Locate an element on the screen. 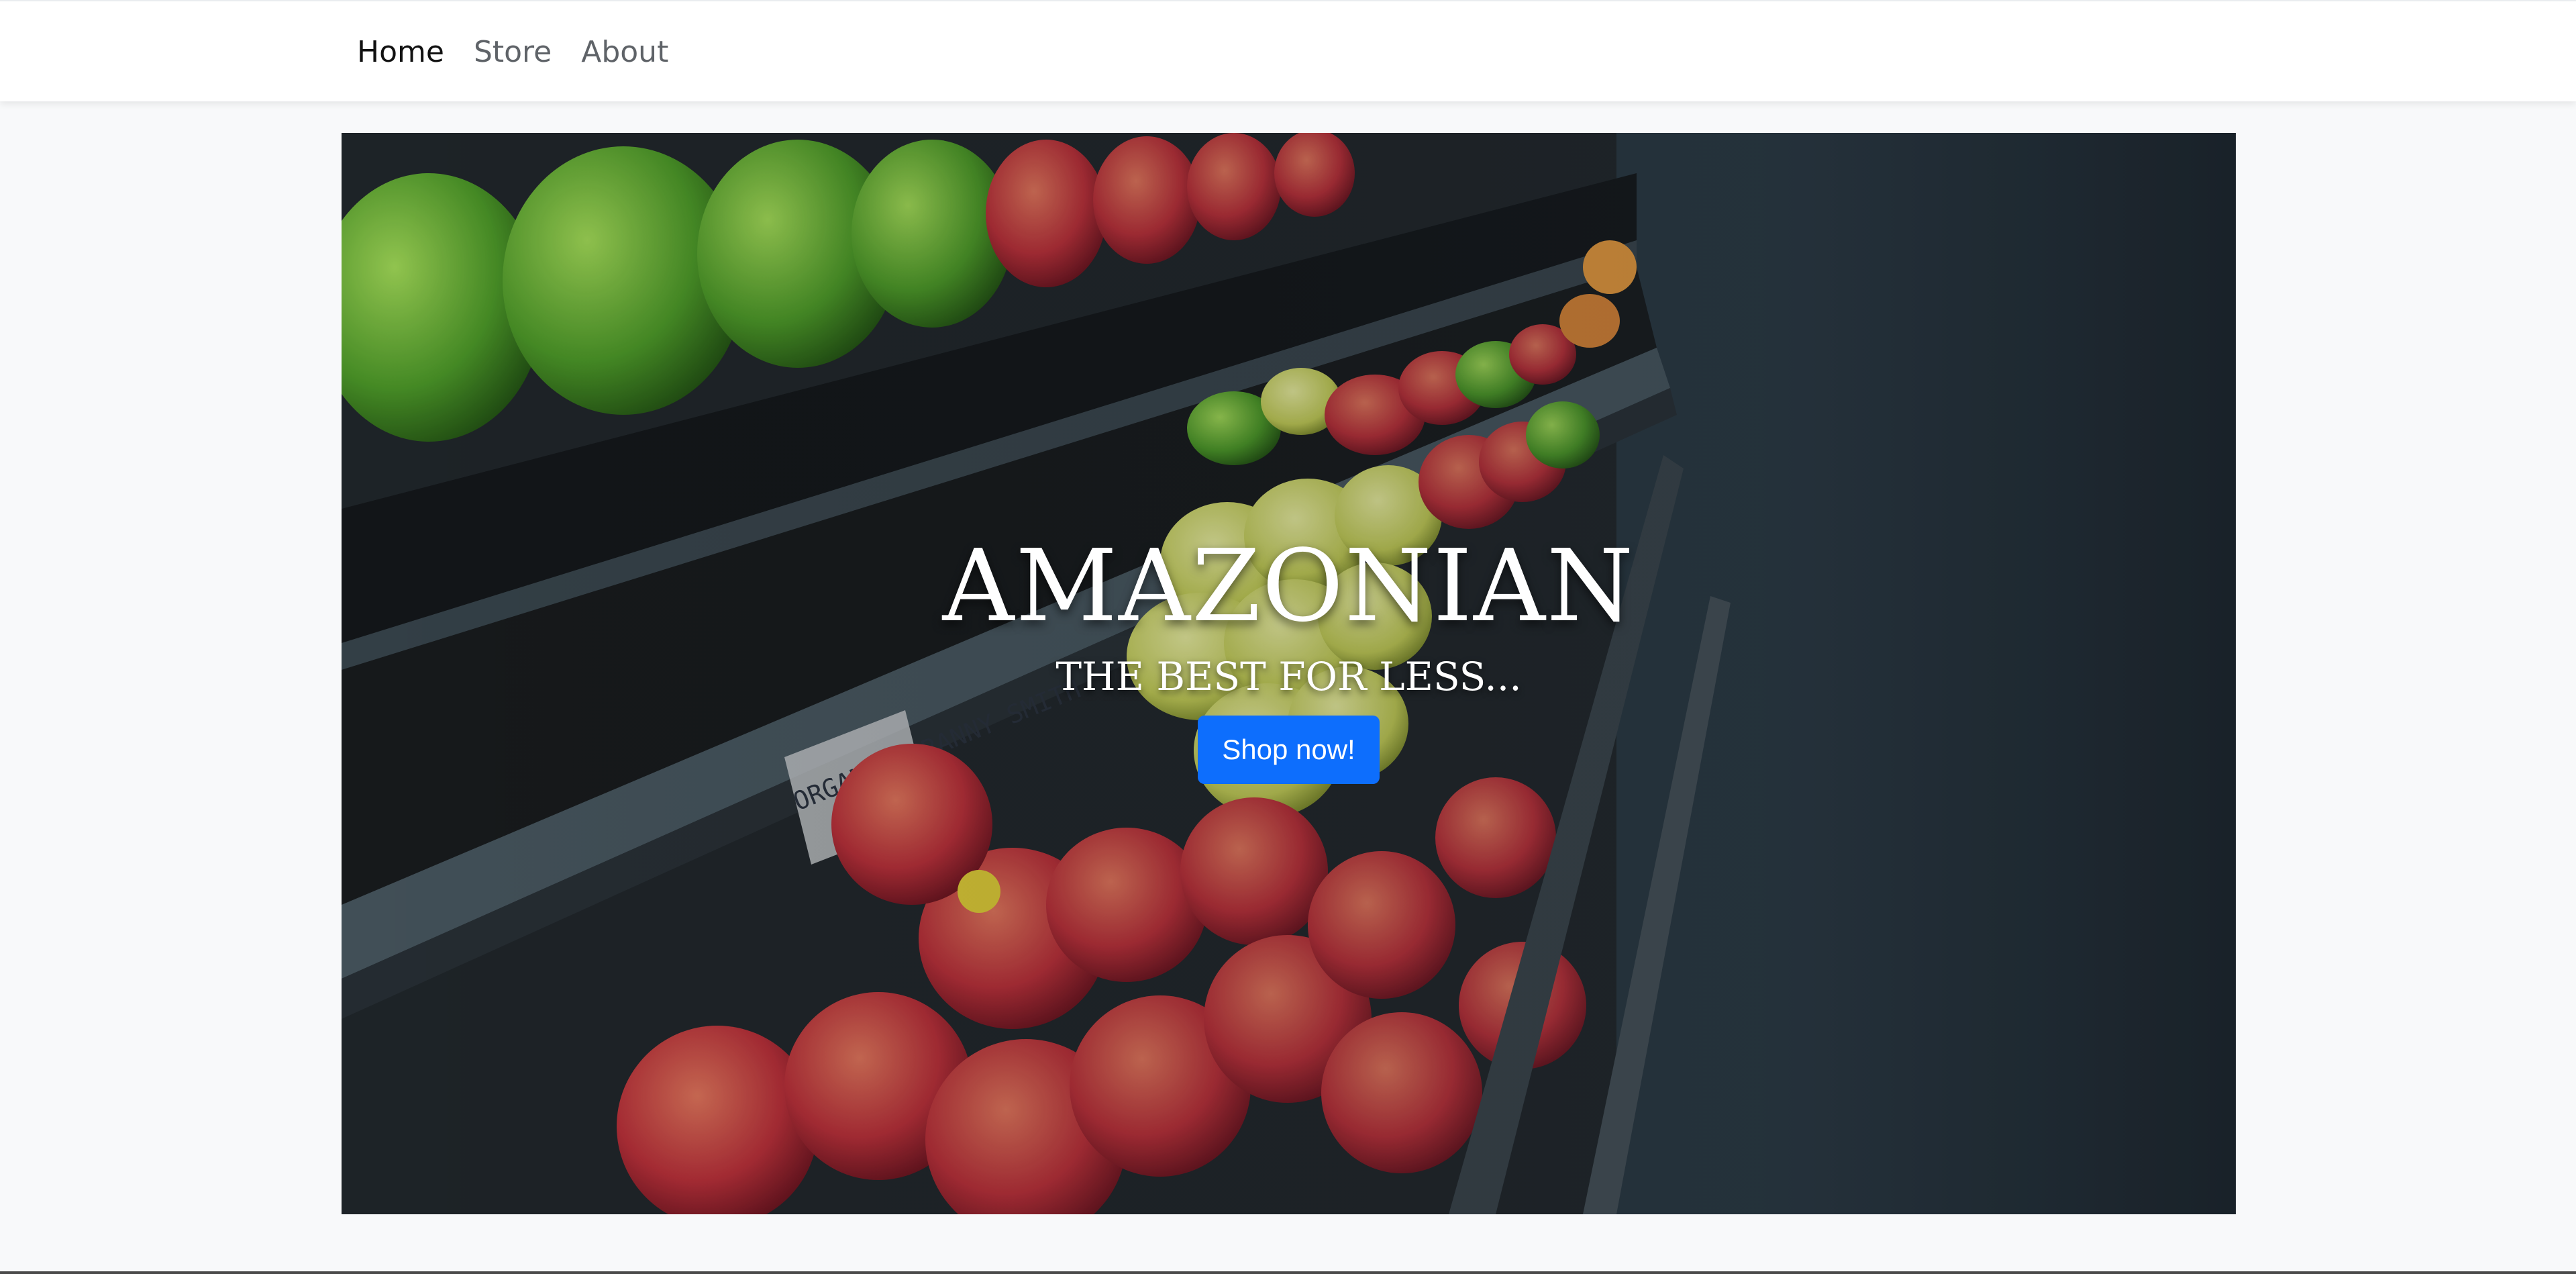 The width and height of the screenshot is (2576, 1274). hero-title: AMAZONIAN is located at coordinates (1288, 586).